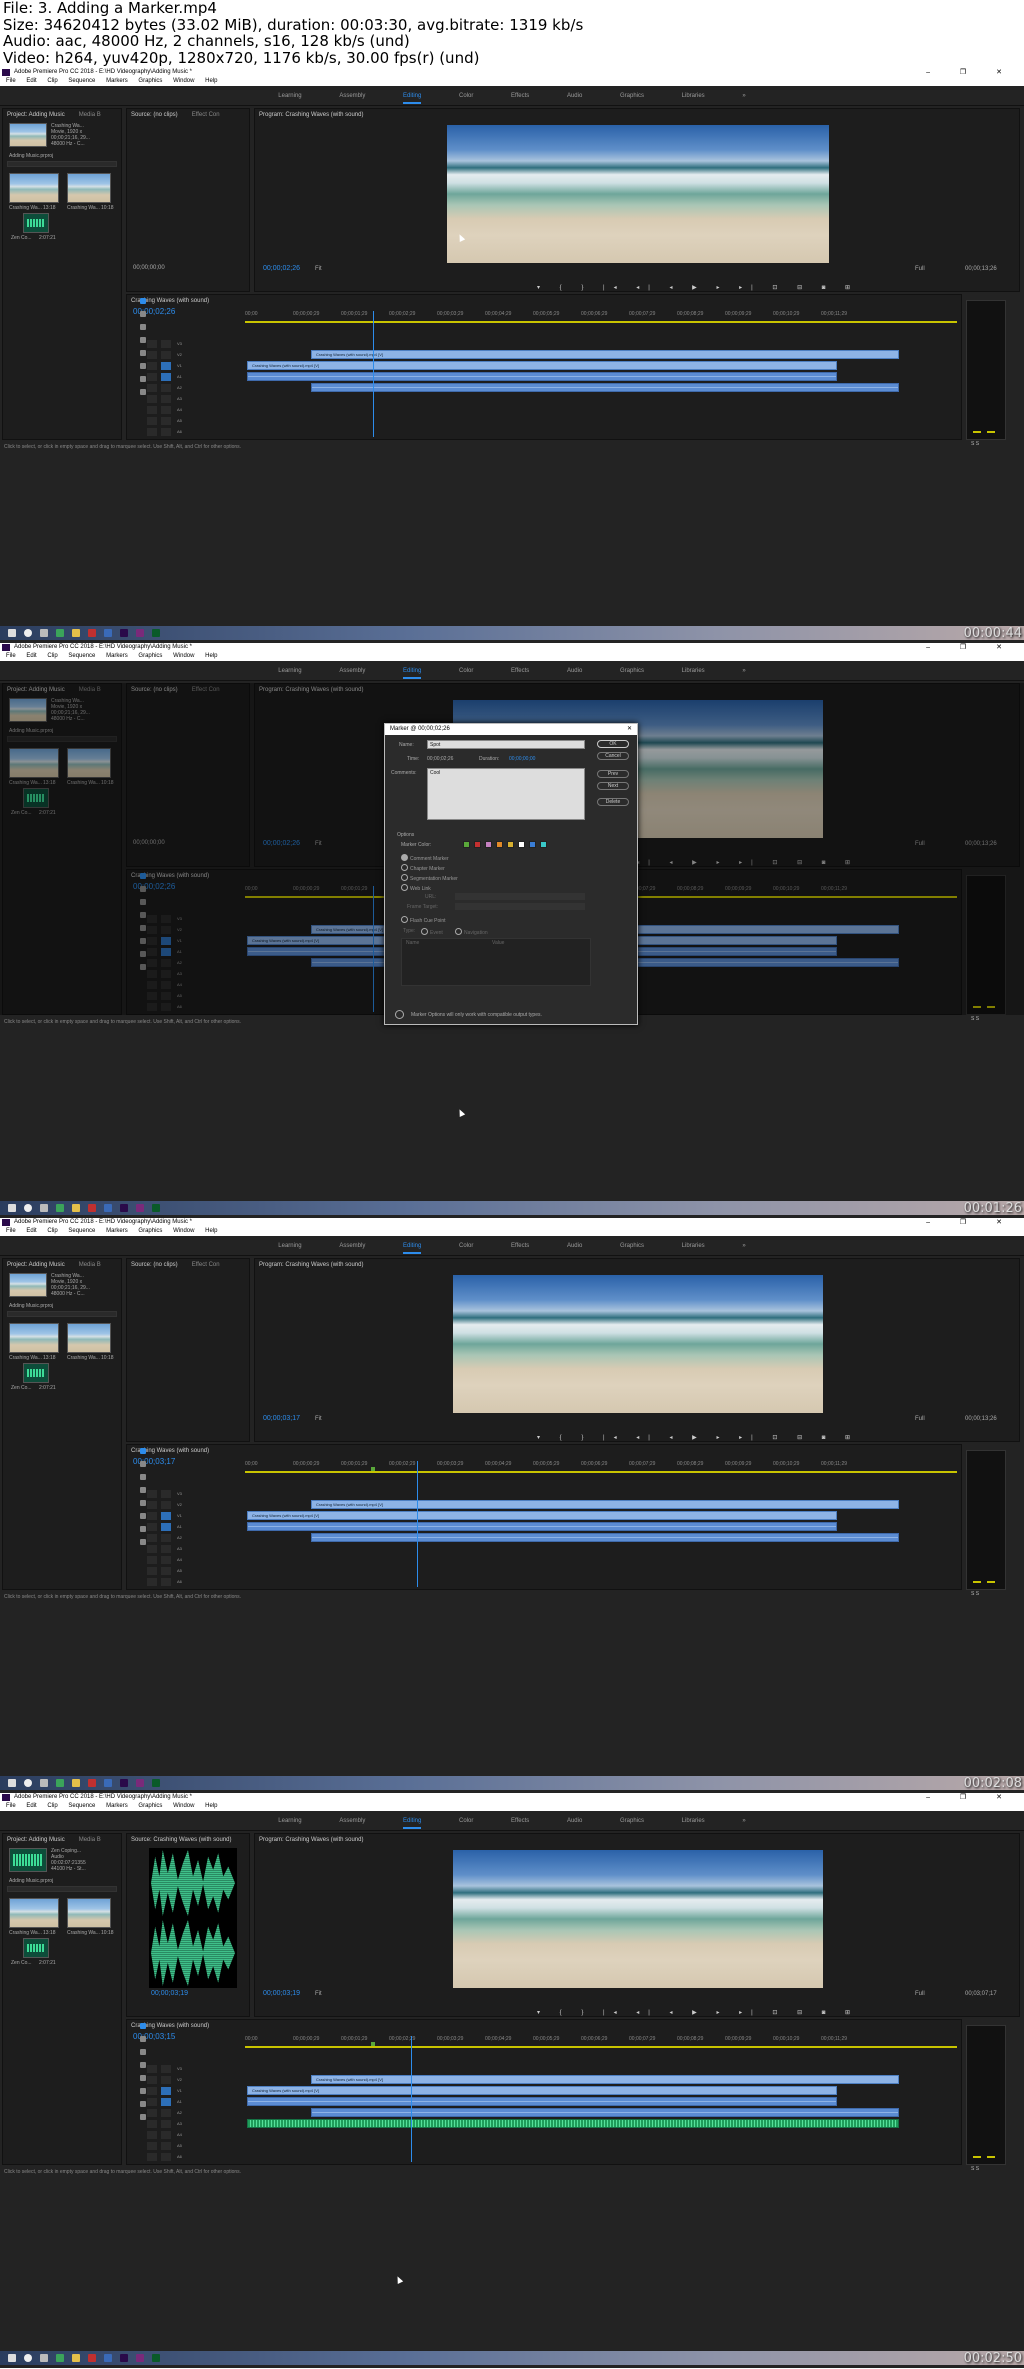 The image size is (1024, 2369). What do you see at coordinates (613, 786) in the screenshot?
I see `next-button: Next` at bounding box center [613, 786].